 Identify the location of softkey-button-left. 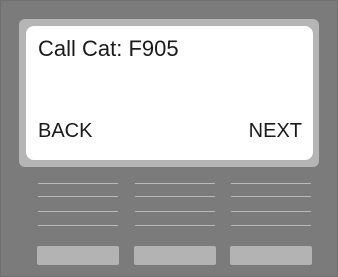
(78, 255).